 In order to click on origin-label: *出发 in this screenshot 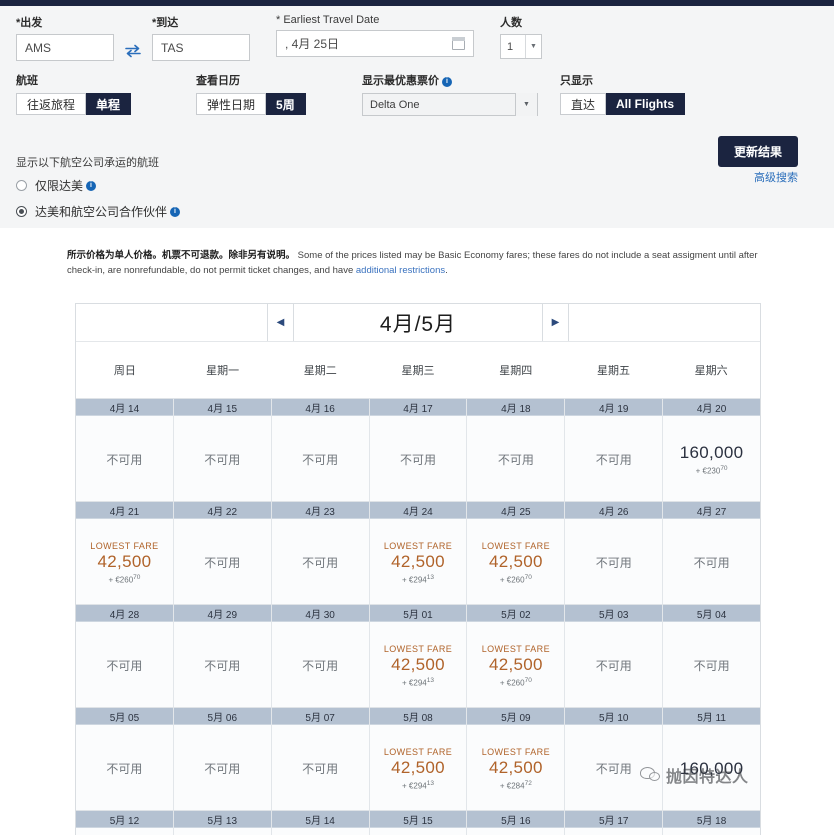, I will do `click(29, 23)`.